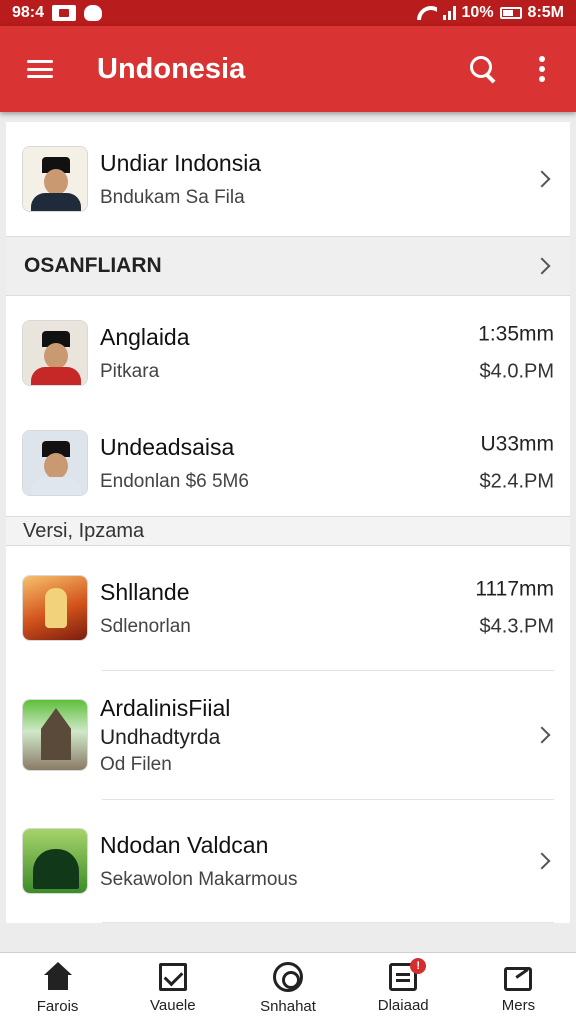  What do you see at coordinates (145, 336) in the screenshot?
I see `item-title: Anglaida` at bounding box center [145, 336].